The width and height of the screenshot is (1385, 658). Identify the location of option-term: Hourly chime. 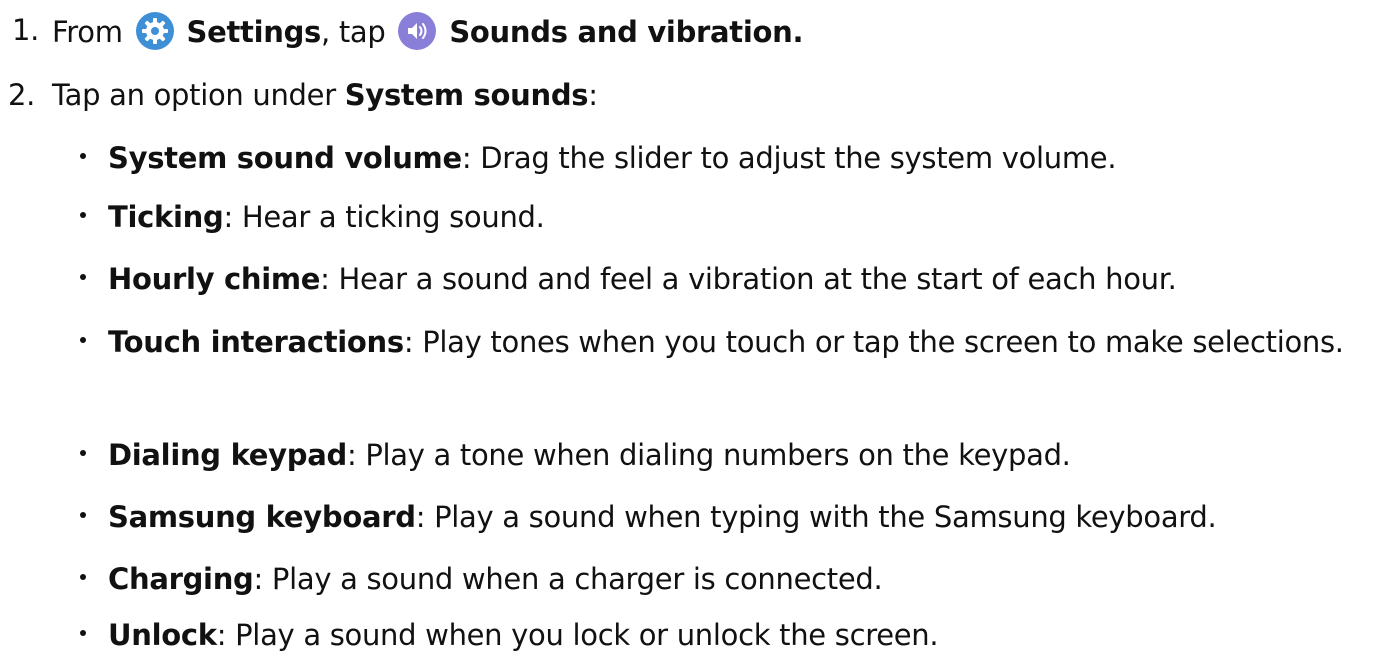
(214, 279).